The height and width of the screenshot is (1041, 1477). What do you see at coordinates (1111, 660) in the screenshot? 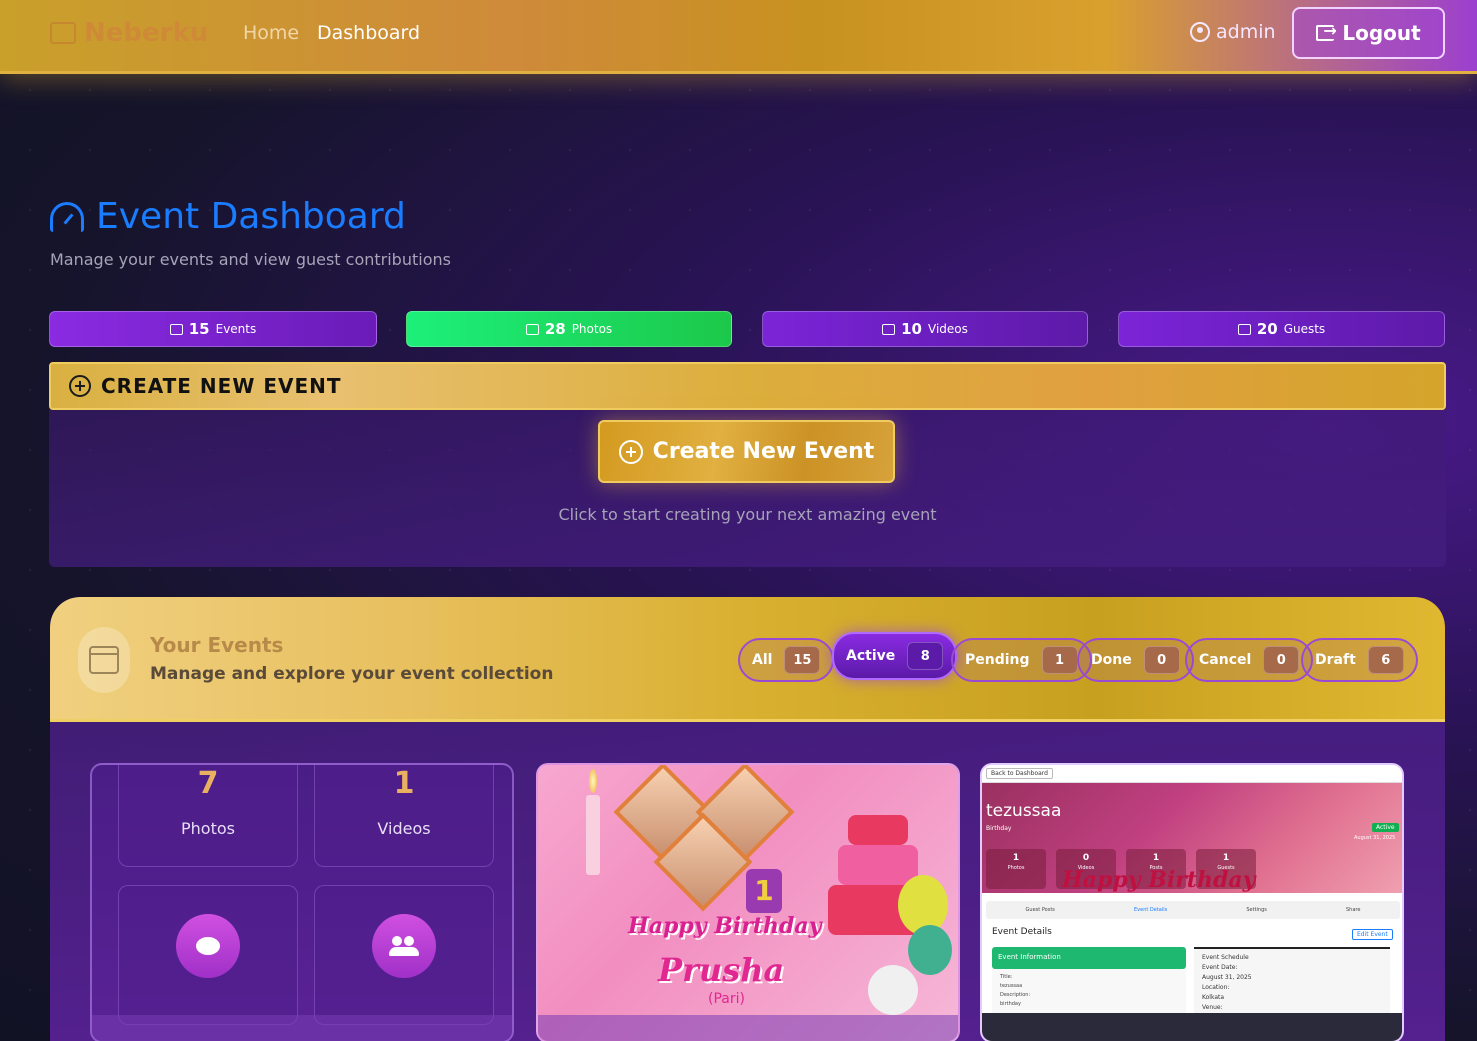
I see `filter-done-label: Done` at bounding box center [1111, 660].